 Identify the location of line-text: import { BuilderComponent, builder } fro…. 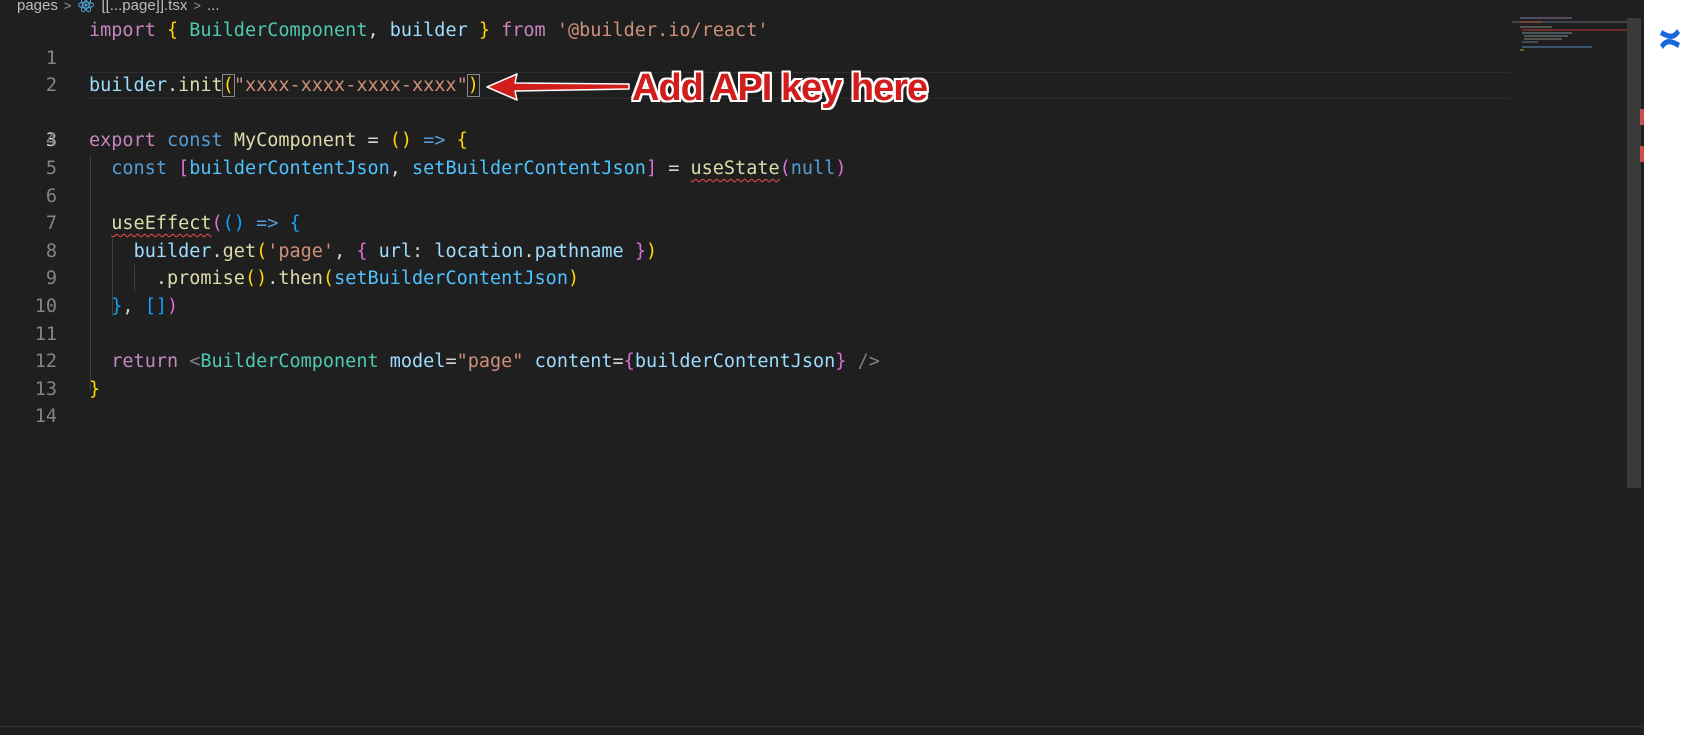
(429, 30).